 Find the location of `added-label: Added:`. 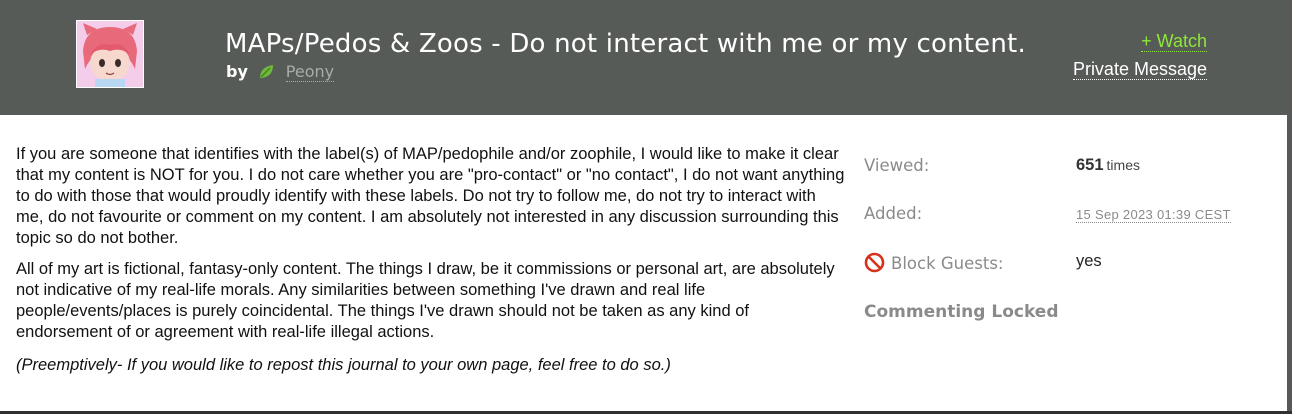

added-label: Added: is located at coordinates (893, 213).